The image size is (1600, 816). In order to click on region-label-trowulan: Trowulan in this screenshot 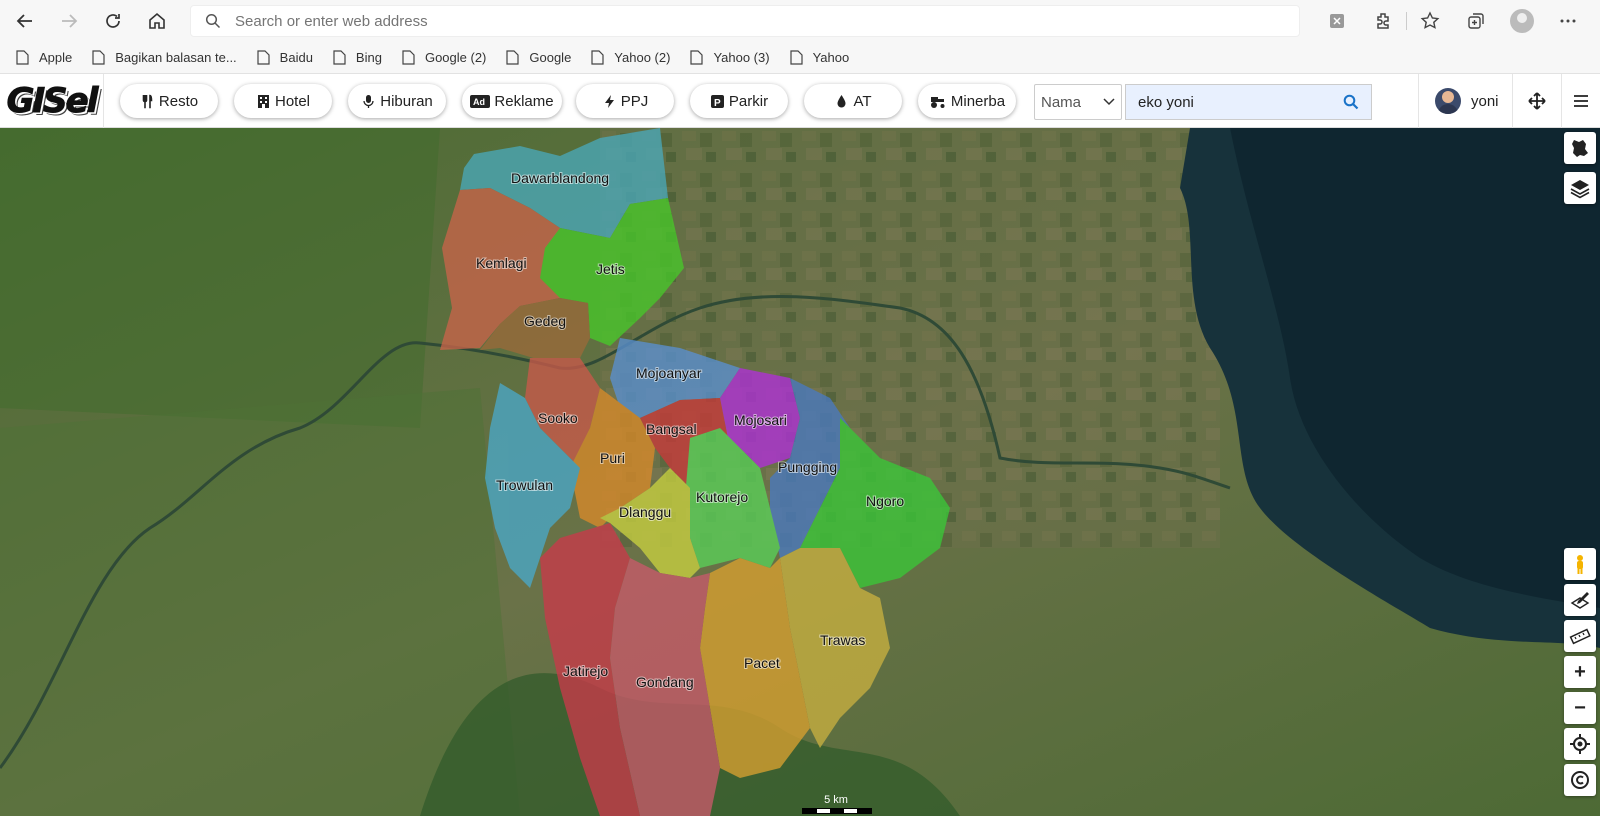, I will do `click(524, 485)`.